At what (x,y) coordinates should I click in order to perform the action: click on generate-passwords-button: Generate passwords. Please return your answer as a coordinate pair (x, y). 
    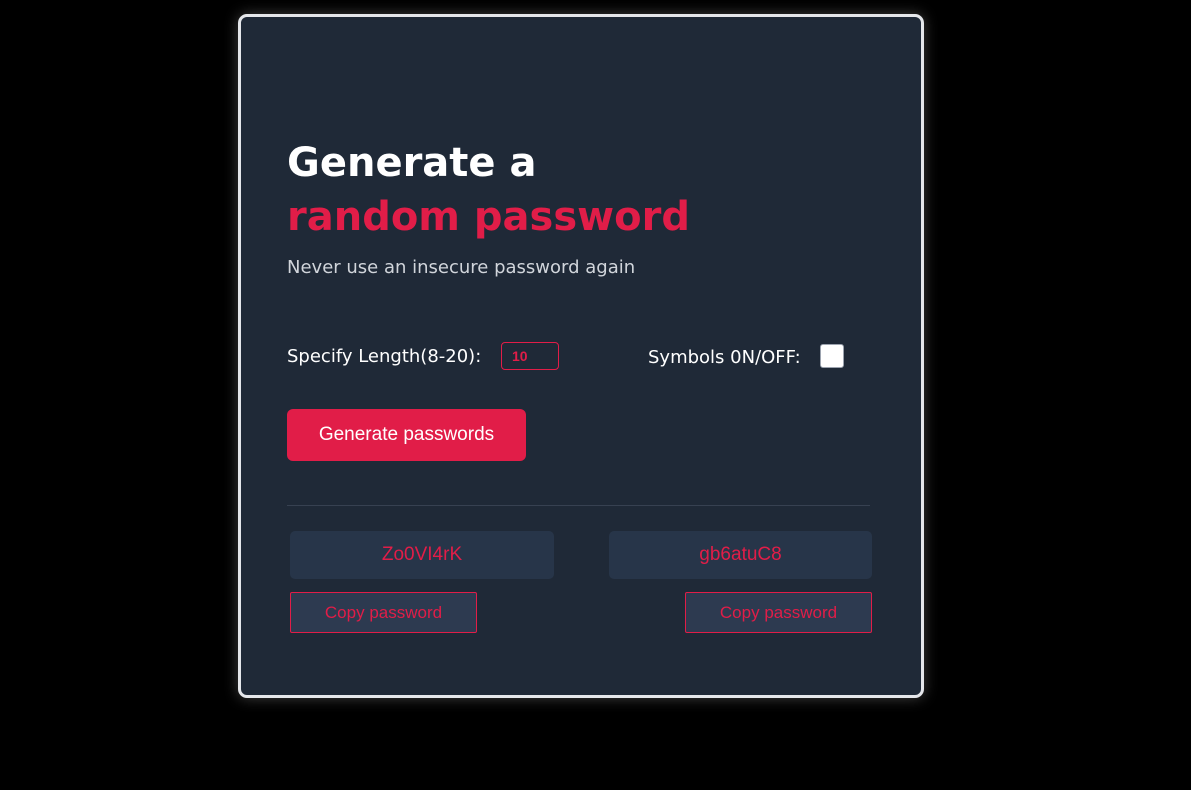
    Looking at the image, I should click on (406, 435).